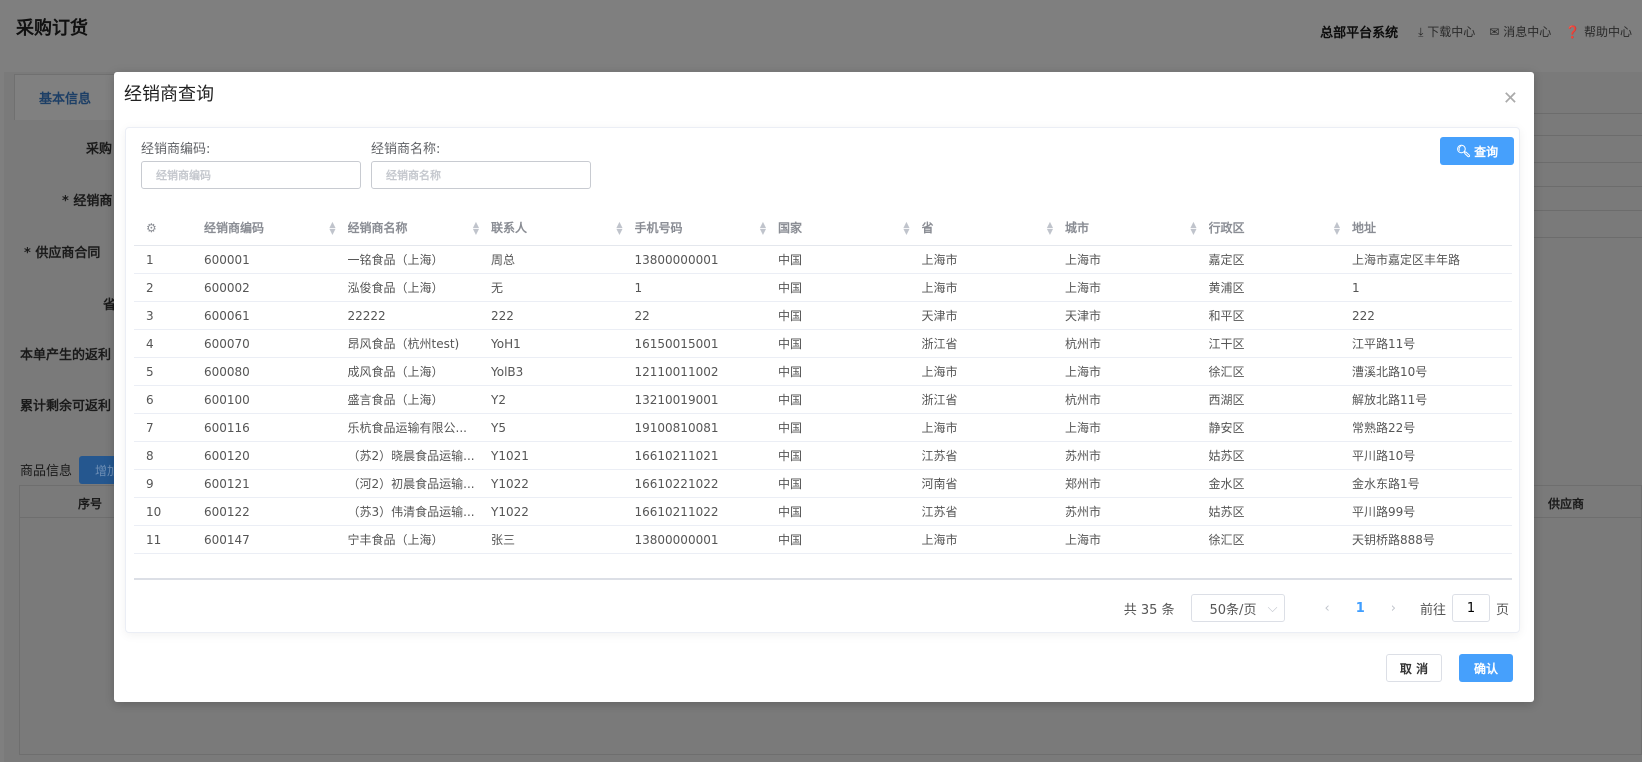 Image resolution: width=1642 pixels, height=762 pixels. What do you see at coordinates (1446, 31) in the screenshot?
I see `download-center-link: ⤓ 下载中心` at bounding box center [1446, 31].